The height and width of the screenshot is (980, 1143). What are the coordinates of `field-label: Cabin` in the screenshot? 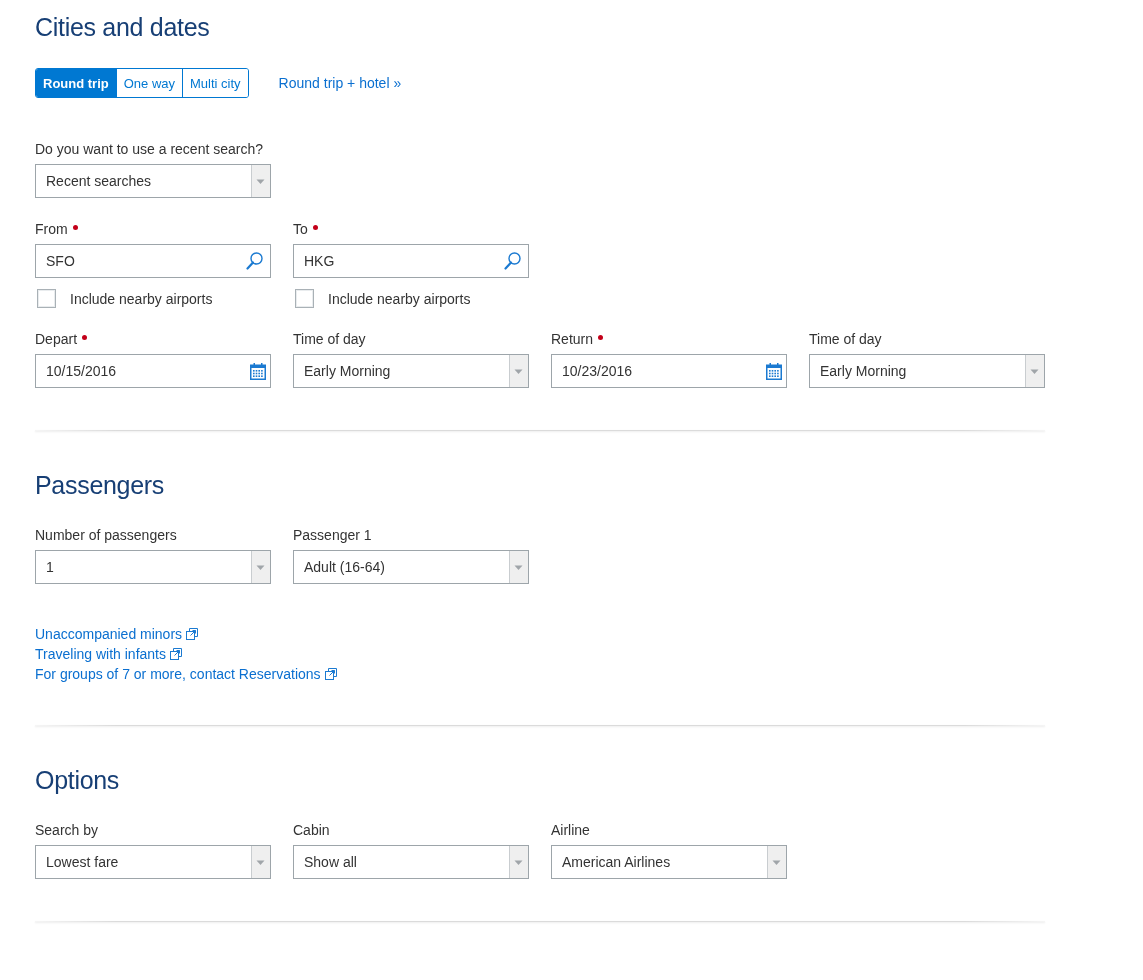 It's located at (311, 830).